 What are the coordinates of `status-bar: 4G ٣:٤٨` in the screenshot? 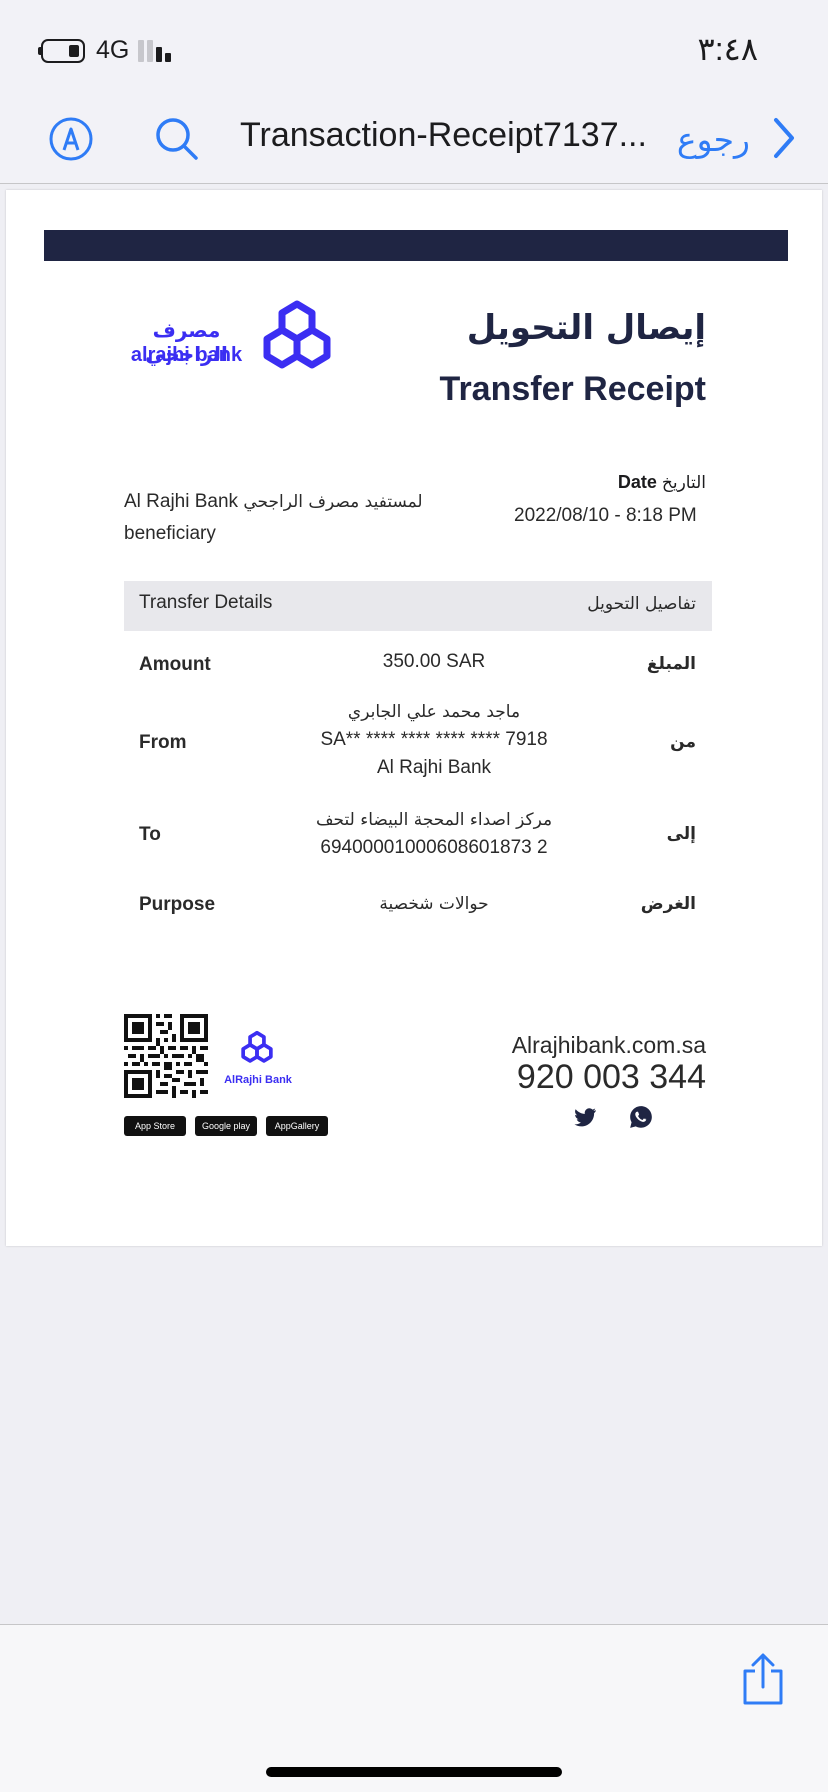 It's located at (414, 46).